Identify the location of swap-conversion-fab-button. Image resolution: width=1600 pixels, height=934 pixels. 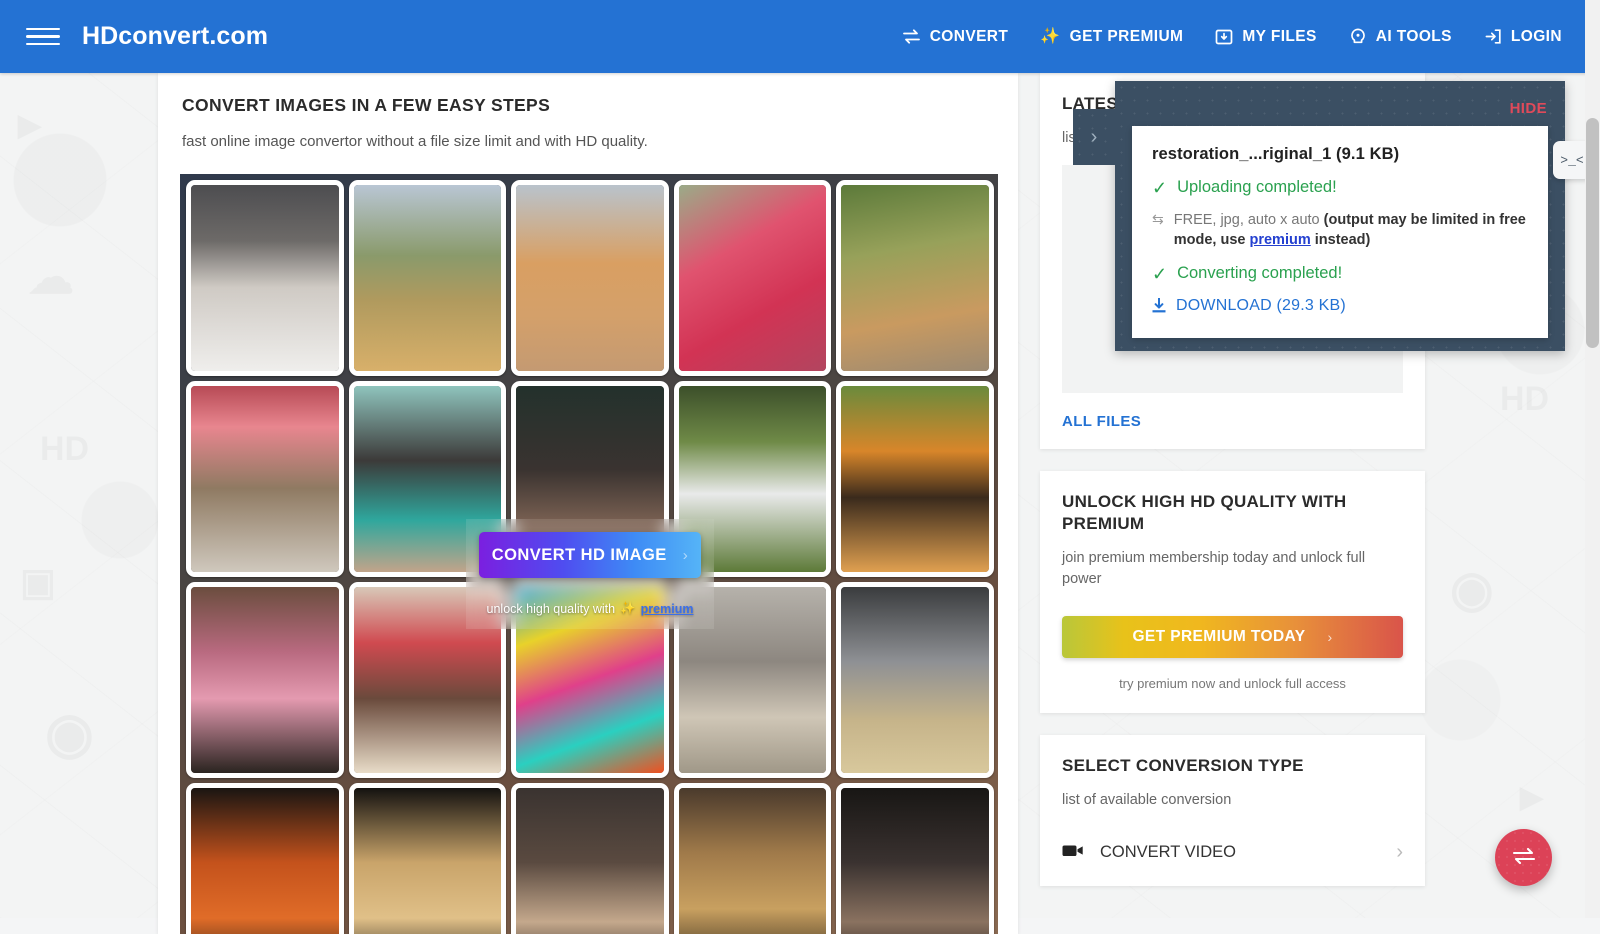
(1523, 857).